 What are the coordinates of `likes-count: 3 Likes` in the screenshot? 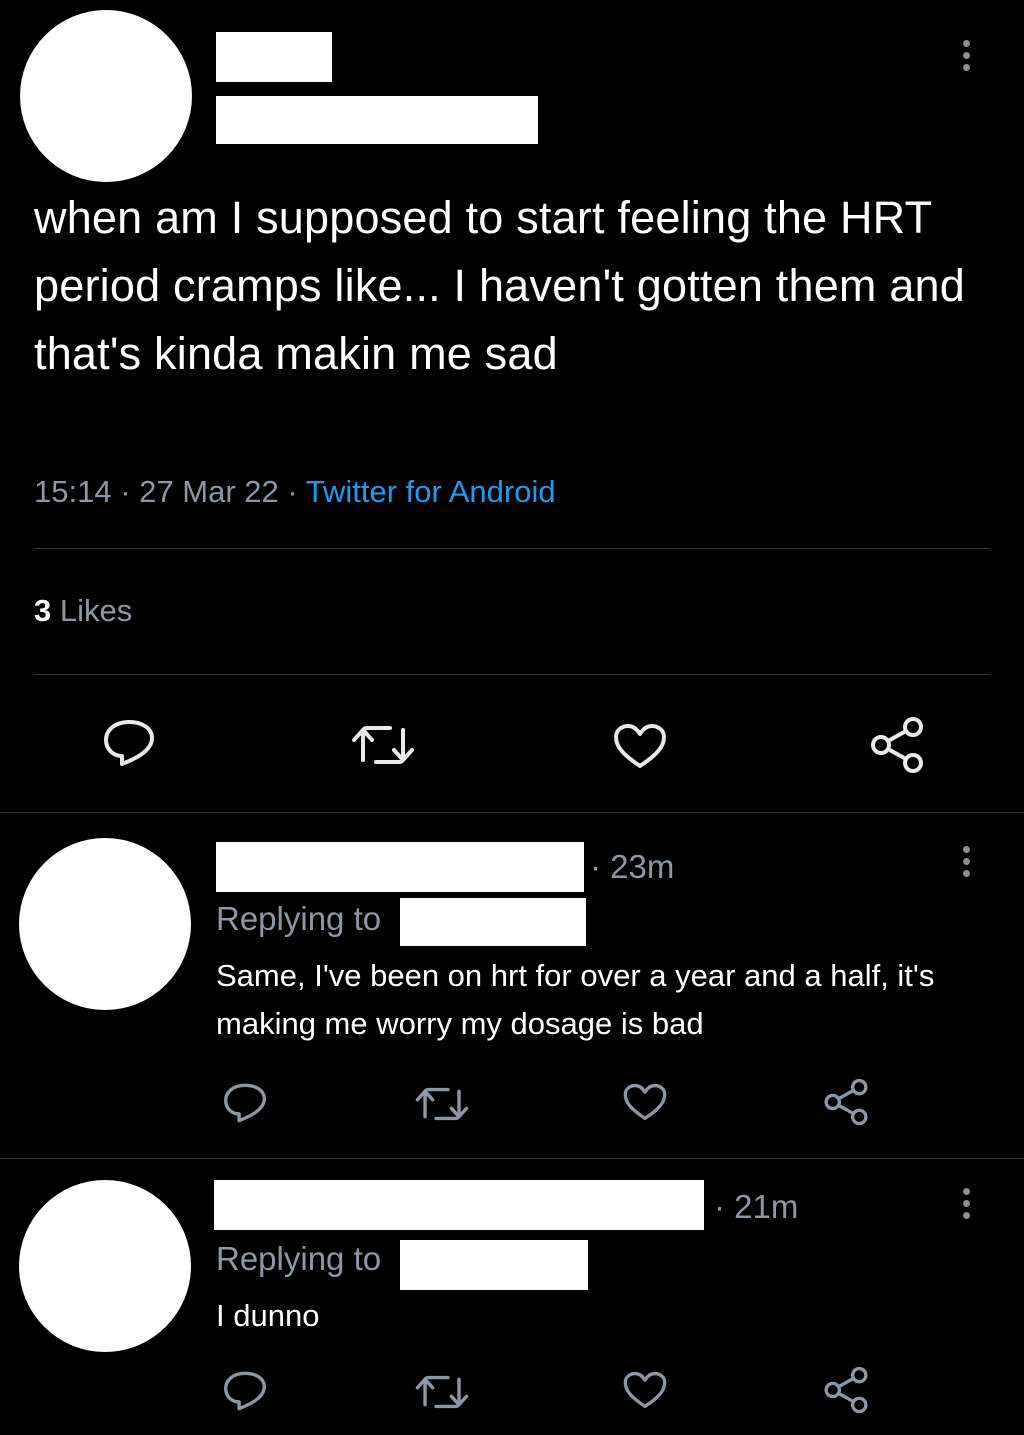 It's located at (83, 611).